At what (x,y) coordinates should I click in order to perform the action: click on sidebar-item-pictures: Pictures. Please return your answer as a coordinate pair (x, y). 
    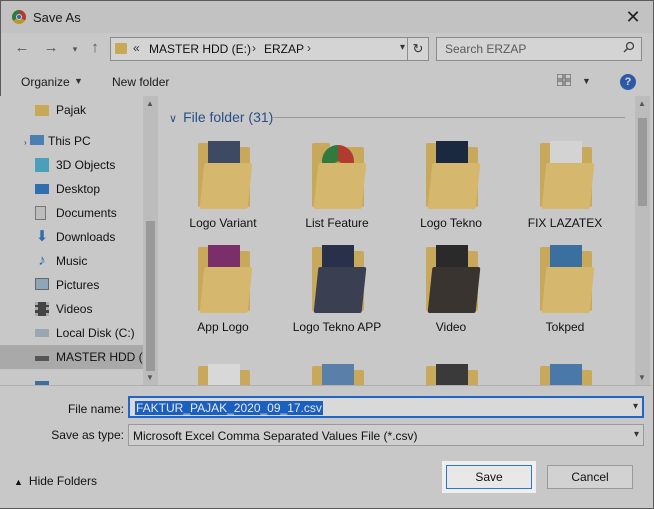
    Looking at the image, I should click on (71, 285).